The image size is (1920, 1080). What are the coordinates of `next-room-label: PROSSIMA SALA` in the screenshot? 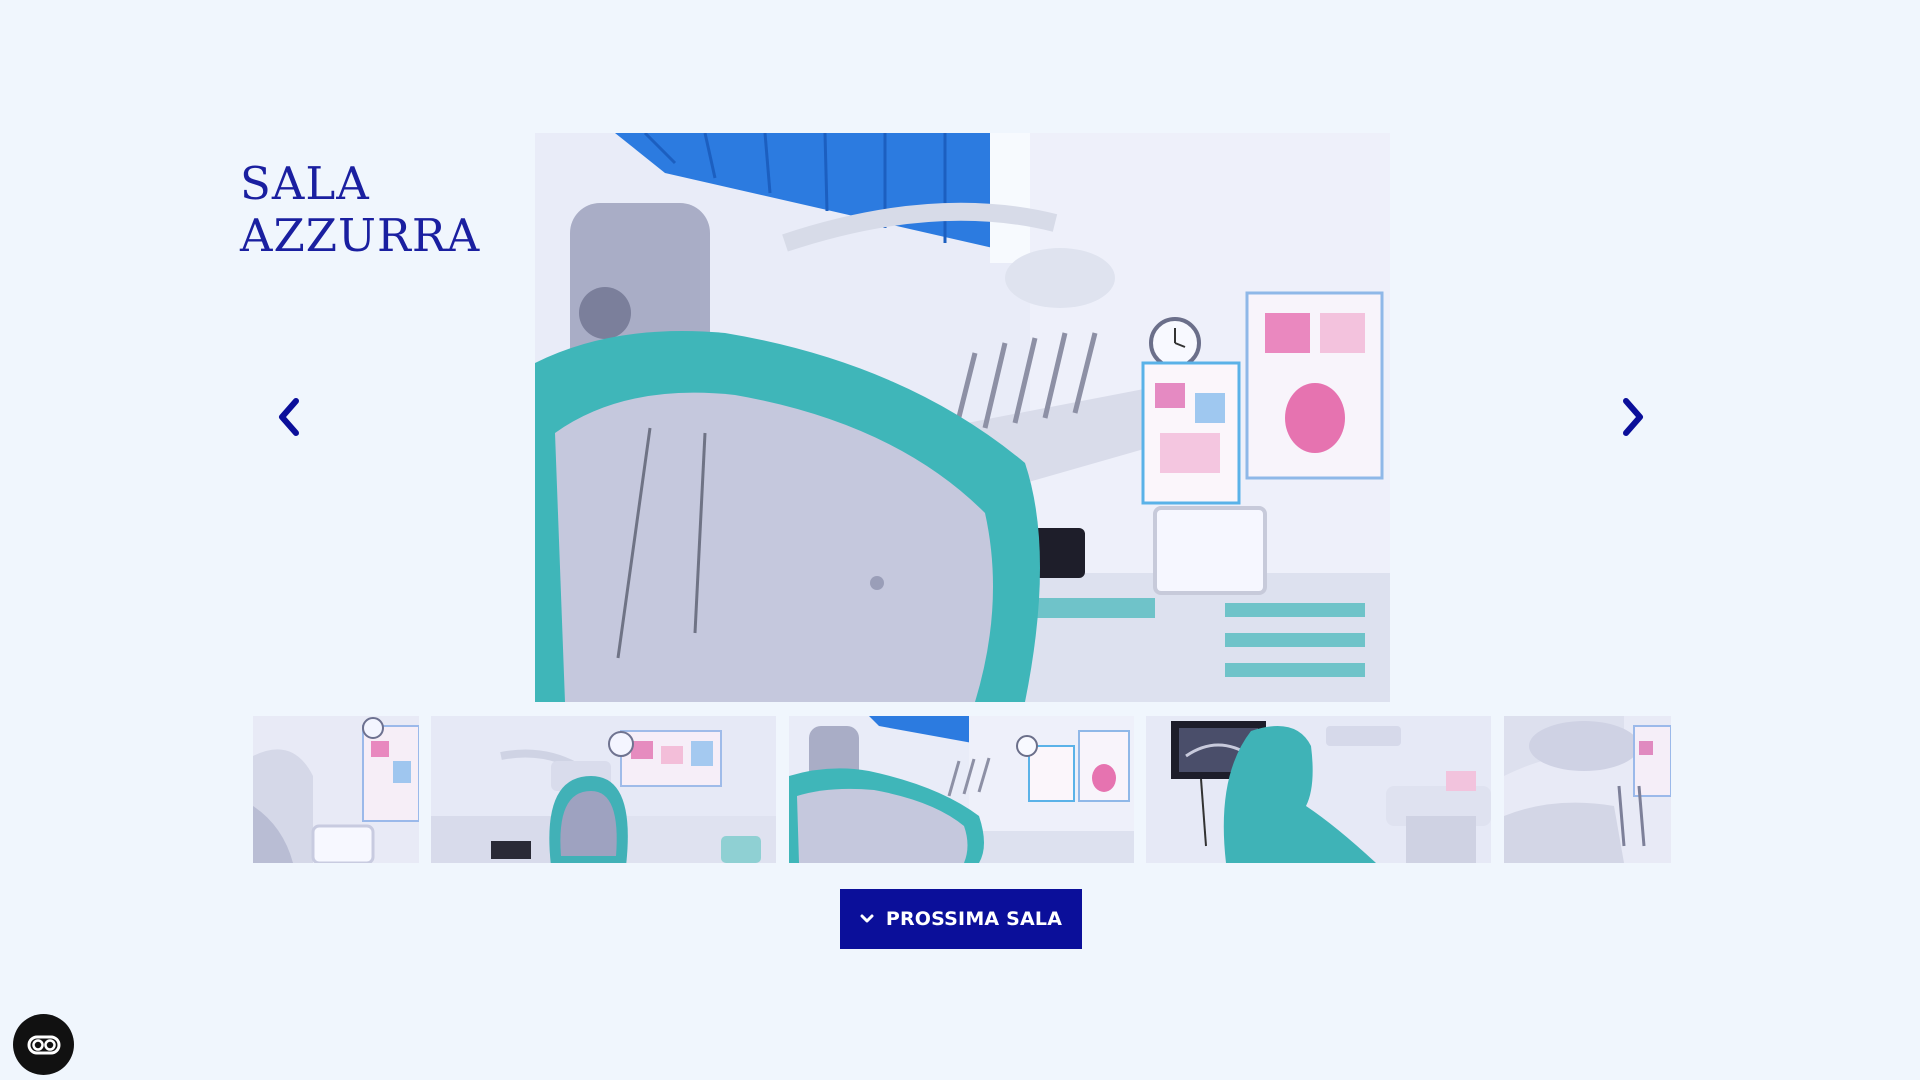 It's located at (974, 919).